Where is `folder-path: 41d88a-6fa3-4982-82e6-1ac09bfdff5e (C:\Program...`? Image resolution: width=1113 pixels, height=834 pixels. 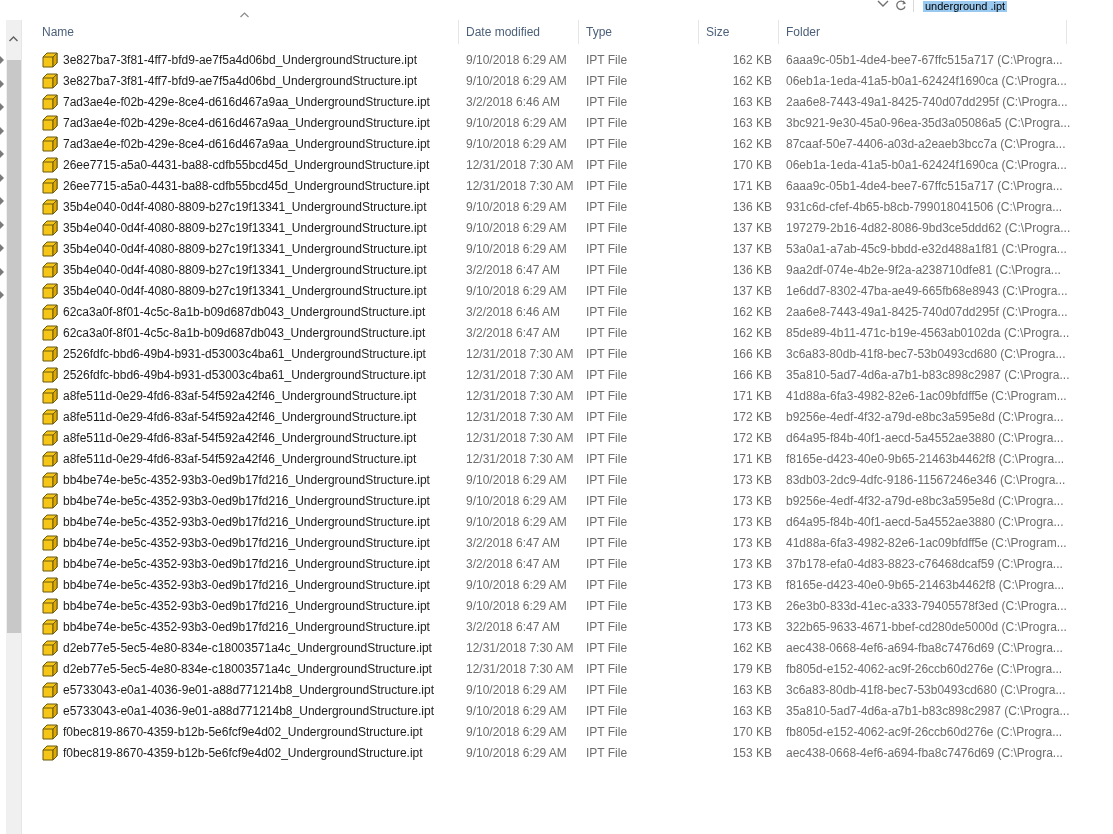
folder-path: 41d88a-6fa3-4982-82e6-1ac09bfdff5e (C:\Program... is located at coordinates (926, 542).